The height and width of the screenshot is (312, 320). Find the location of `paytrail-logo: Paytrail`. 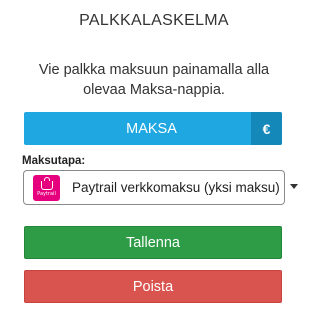

paytrail-logo: Paytrail is located at coordinates (46, 188).